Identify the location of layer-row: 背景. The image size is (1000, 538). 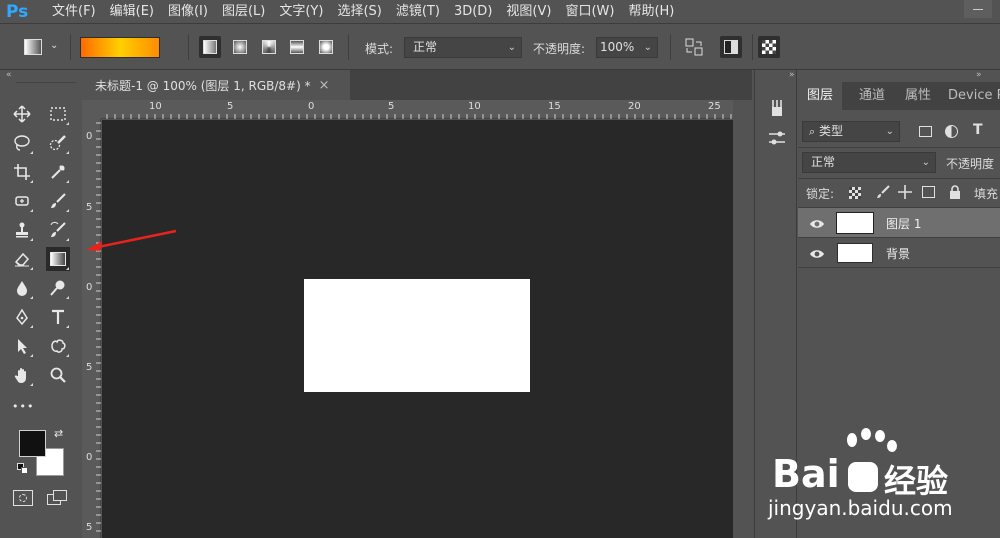
(899, 253).